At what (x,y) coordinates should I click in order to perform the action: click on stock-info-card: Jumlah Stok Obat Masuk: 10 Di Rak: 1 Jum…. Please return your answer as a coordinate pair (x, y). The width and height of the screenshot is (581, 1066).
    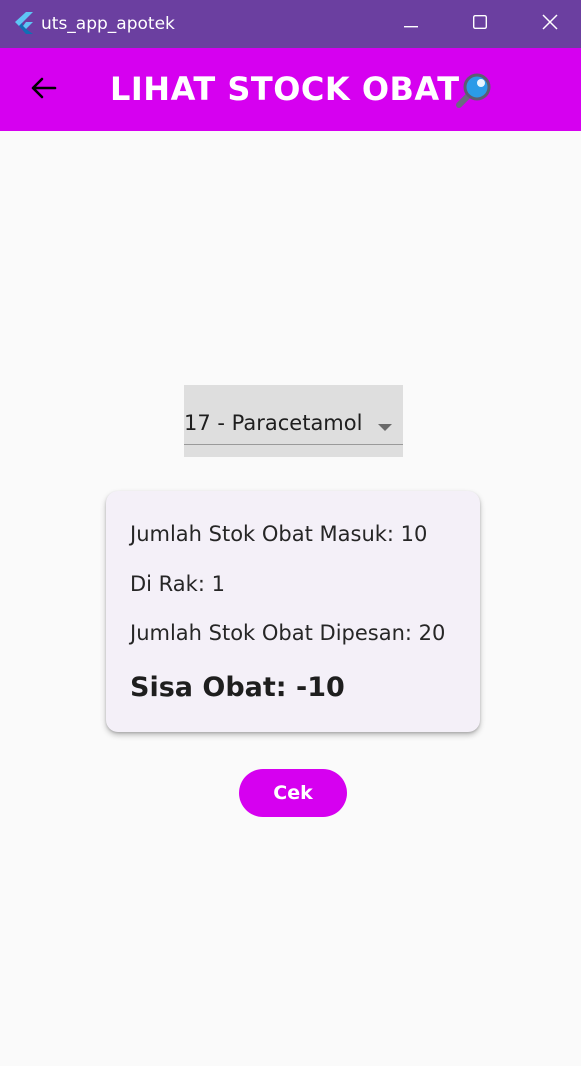
    Looking at the image, I should click on (293, 611).